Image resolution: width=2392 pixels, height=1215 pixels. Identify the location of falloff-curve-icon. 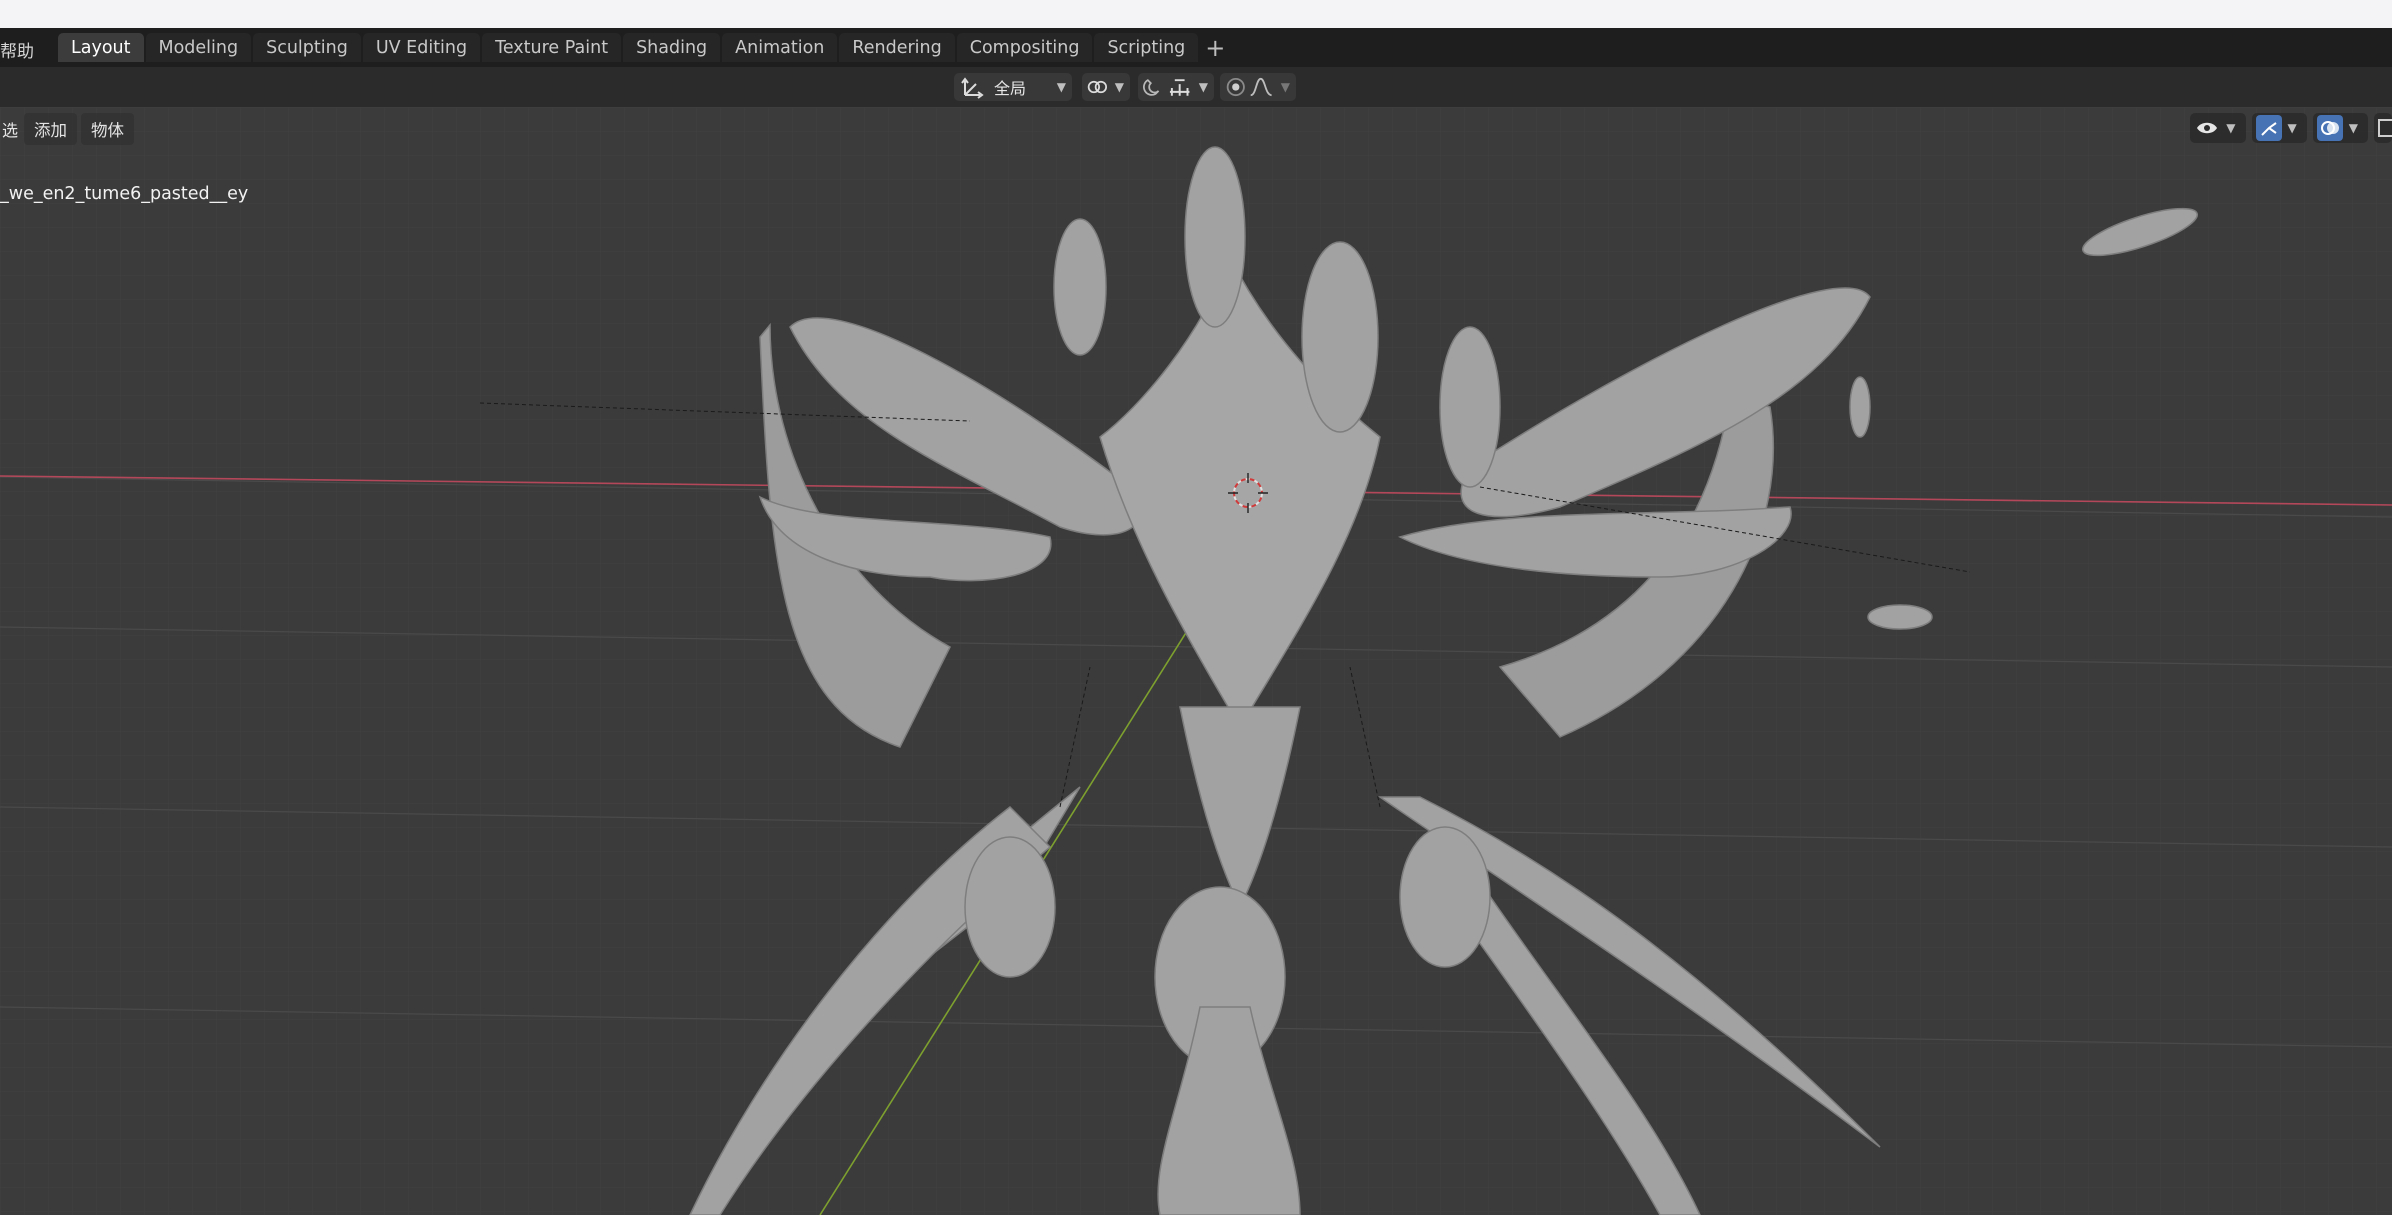
(1261, 87).